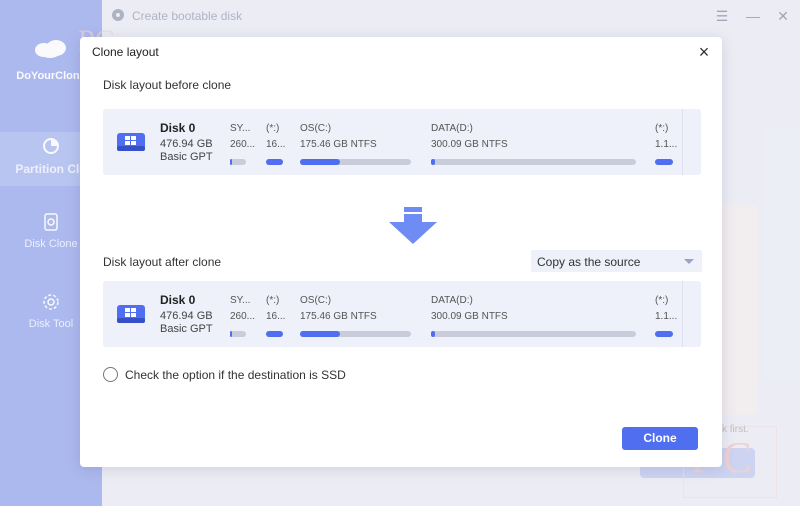  I want to click on copy-mode-value: Copy as the source, so click(589, 262).